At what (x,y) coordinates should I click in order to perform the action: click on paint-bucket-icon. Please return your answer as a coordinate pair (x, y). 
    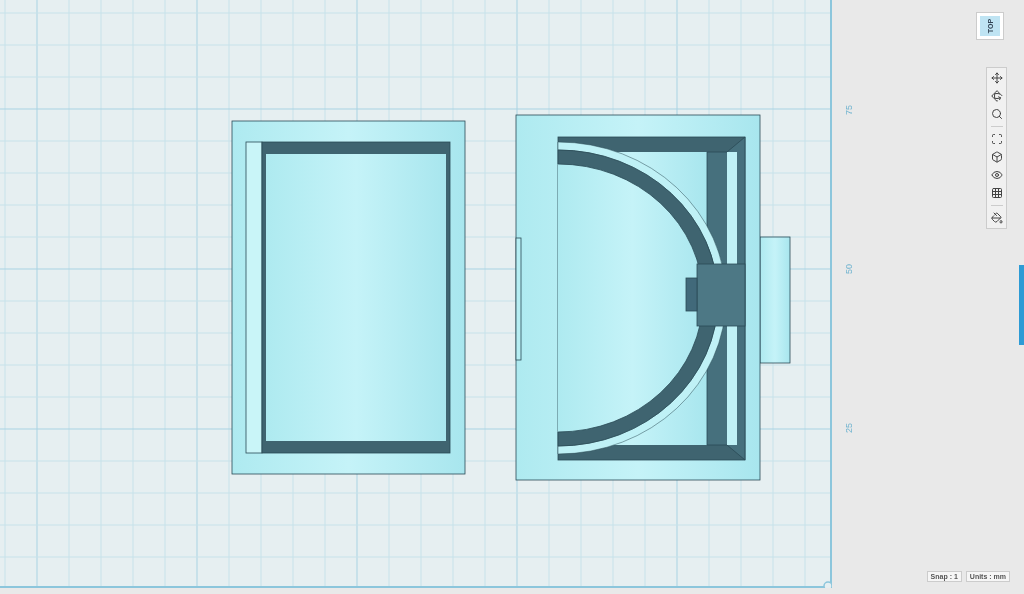
    Looking at the image, I should click on (996, 218).